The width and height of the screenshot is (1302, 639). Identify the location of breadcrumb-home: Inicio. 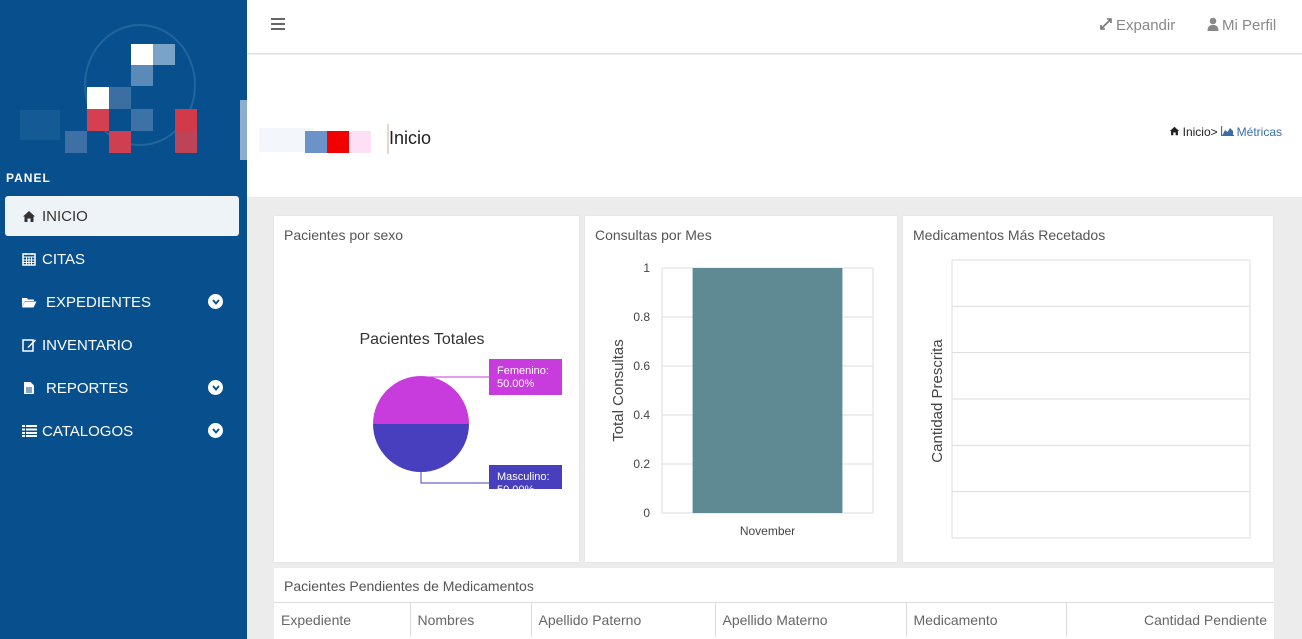
(1197, 132).